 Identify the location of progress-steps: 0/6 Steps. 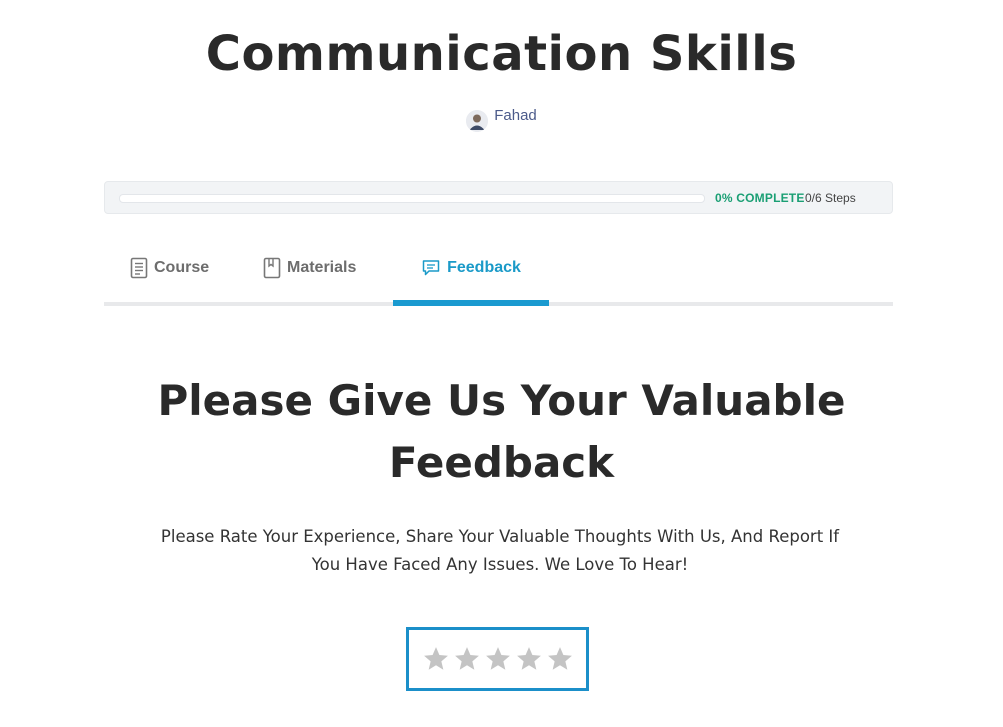
(830, 198).